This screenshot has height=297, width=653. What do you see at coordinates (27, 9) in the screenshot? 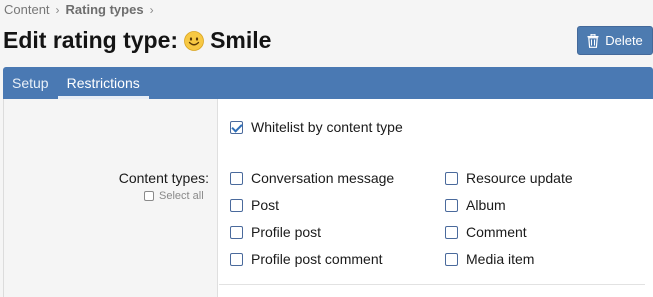
I see `breadcrumb-item-content: Content` at bounding box center [27, 9].